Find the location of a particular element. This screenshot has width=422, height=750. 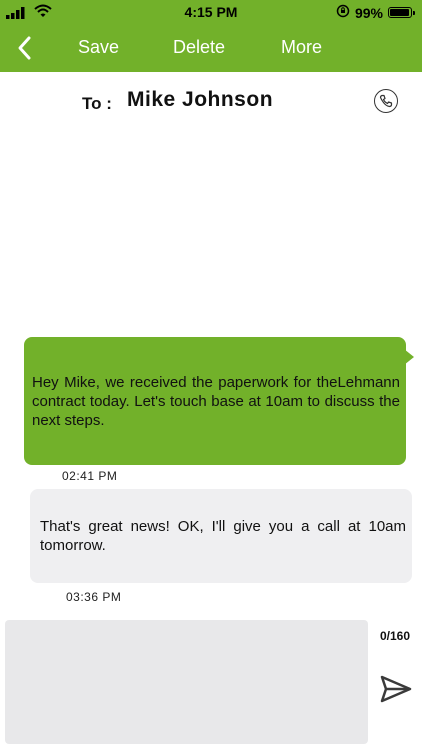

message-input is located at coordinates (186, 682).